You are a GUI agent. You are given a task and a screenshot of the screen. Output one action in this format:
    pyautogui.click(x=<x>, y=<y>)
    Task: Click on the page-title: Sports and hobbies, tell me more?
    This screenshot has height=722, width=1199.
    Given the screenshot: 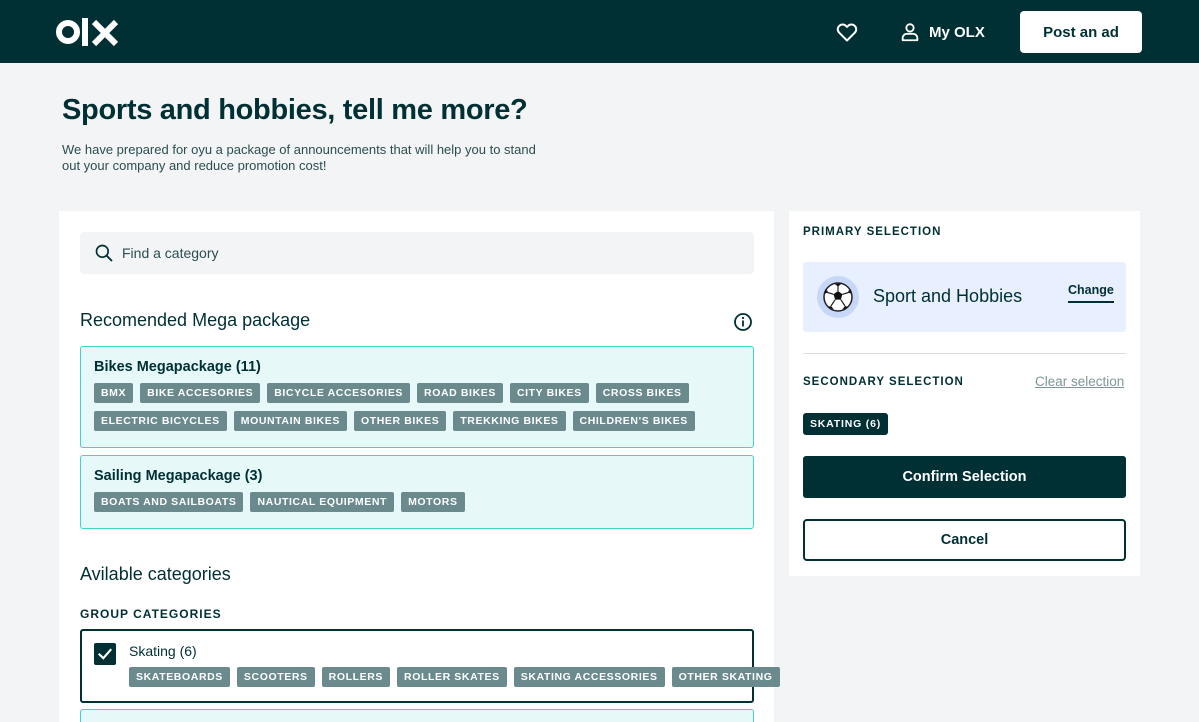 What is the action you would take?
    pyautogui.click(x=295, y=110)
    